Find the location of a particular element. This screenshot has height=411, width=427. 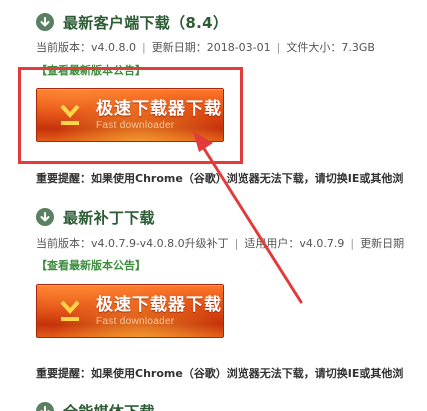

update-date: 更新日期 is located at coordinates (382, 243).